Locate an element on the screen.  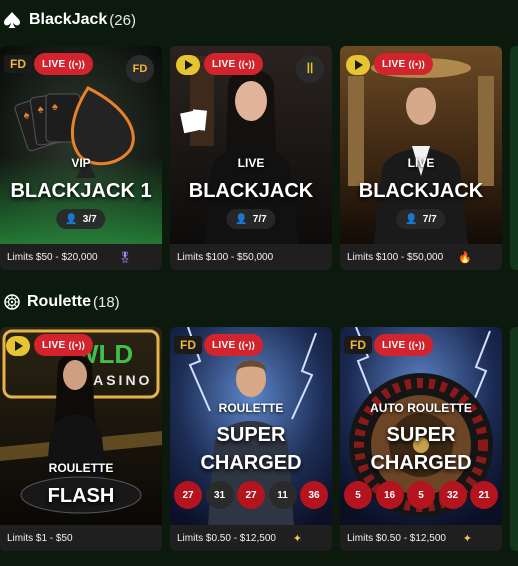
recent-results: 27 31 27 11 36 is located at coordinates (251, 495).